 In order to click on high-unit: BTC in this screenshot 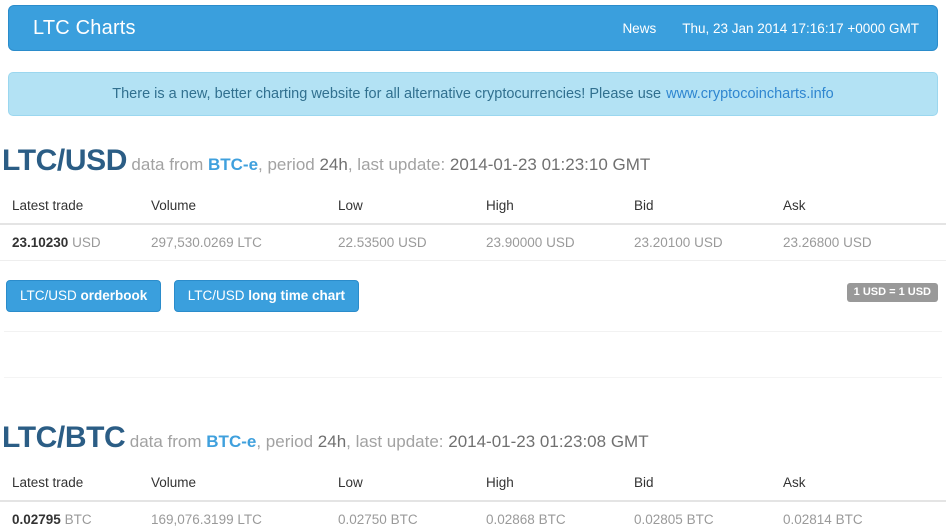, I will do `click(552, 519)`.